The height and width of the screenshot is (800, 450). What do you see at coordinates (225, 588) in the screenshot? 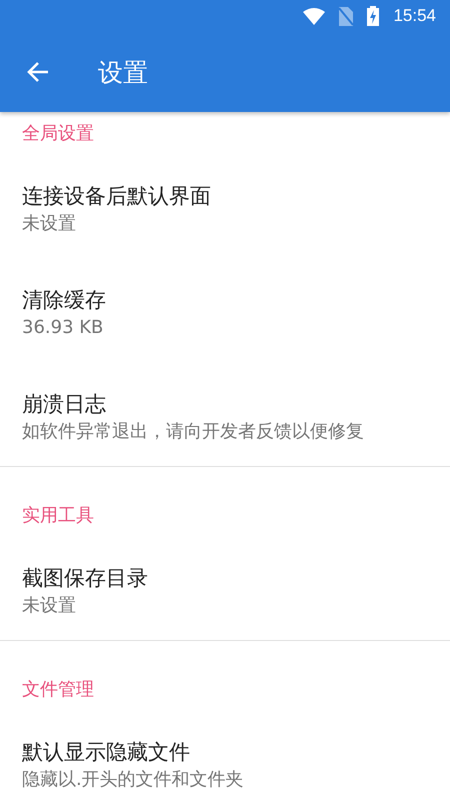
I see `settings-item: 截图保存目录 未设置` at bounding box center [225, 588].